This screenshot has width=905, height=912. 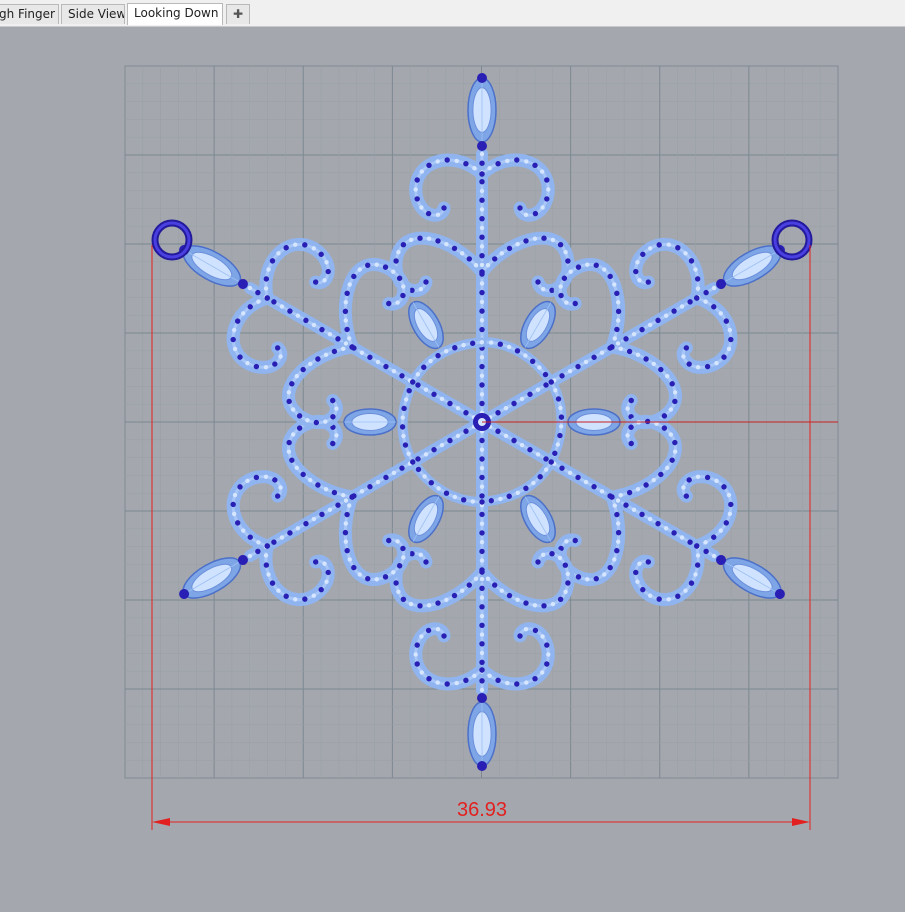 I want to click on snowflake-arm, so click(x=631, y=510).